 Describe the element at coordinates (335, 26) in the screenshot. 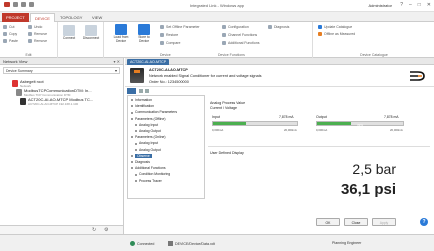

I see `update-catalogue-button: Update Catalogue` at that location.